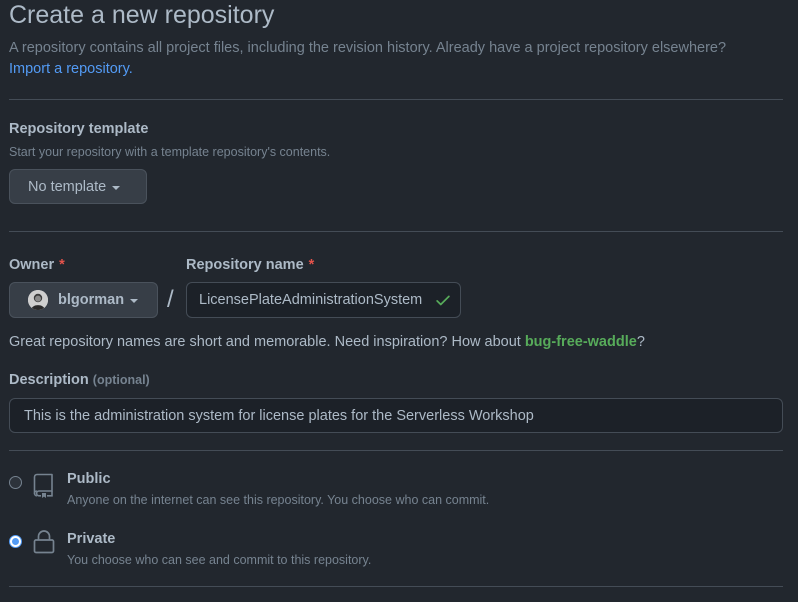  I want to click on owner-label-text: Owner, so click(32, 265).